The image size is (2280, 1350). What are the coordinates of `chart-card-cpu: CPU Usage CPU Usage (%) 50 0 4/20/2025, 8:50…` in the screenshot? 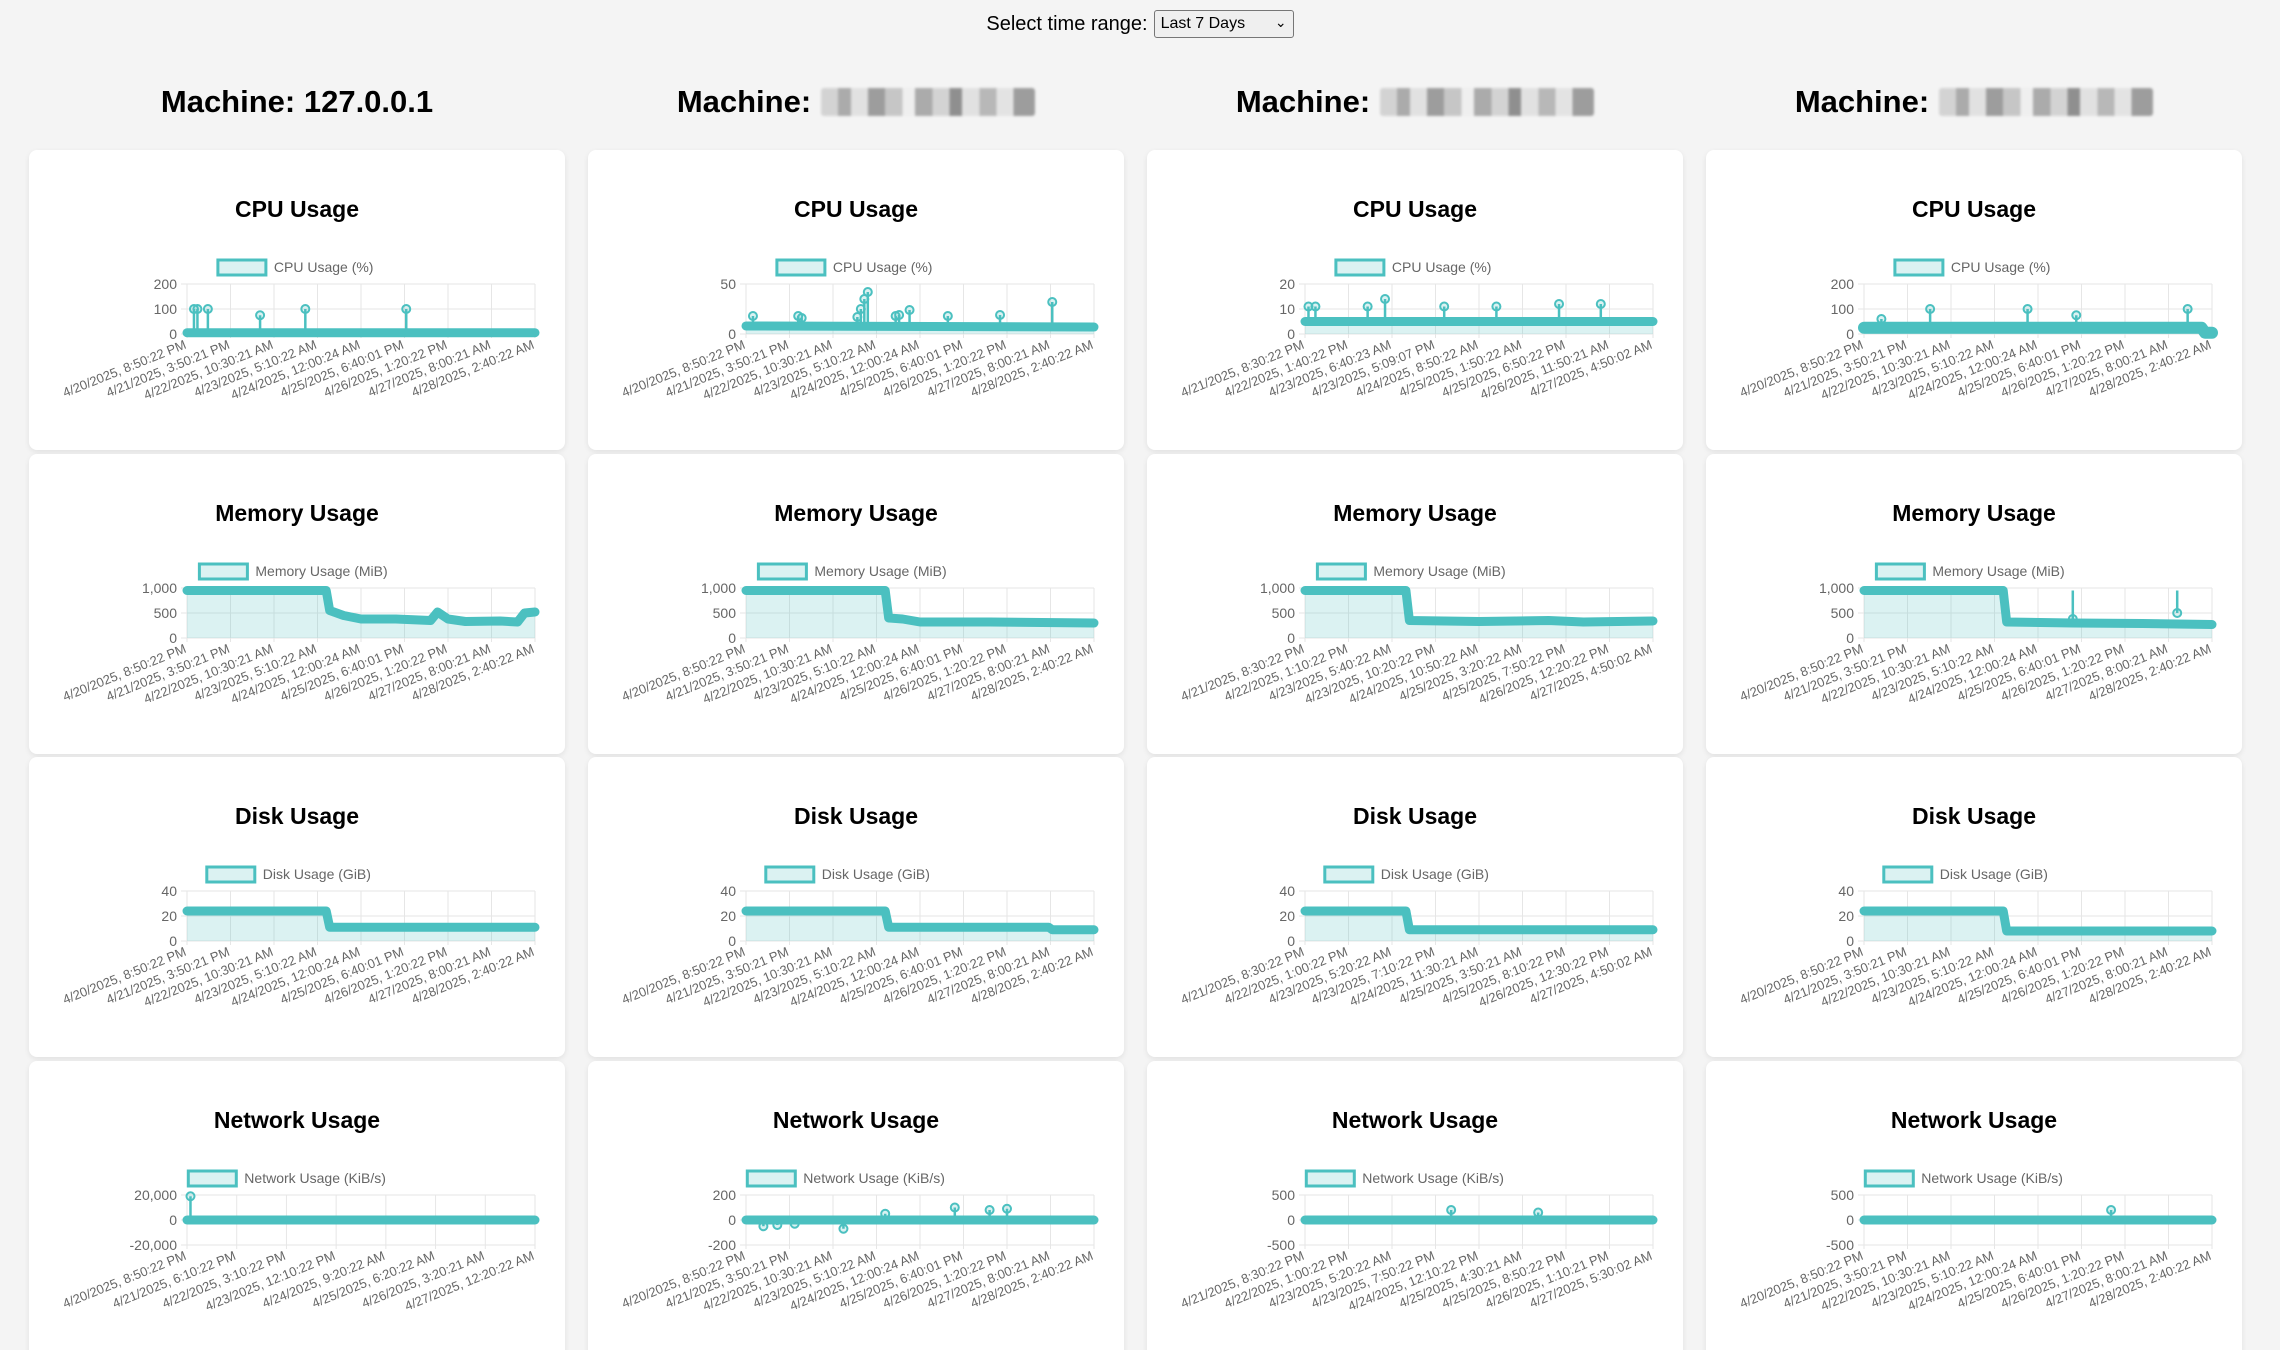 It's located at (856, 300).